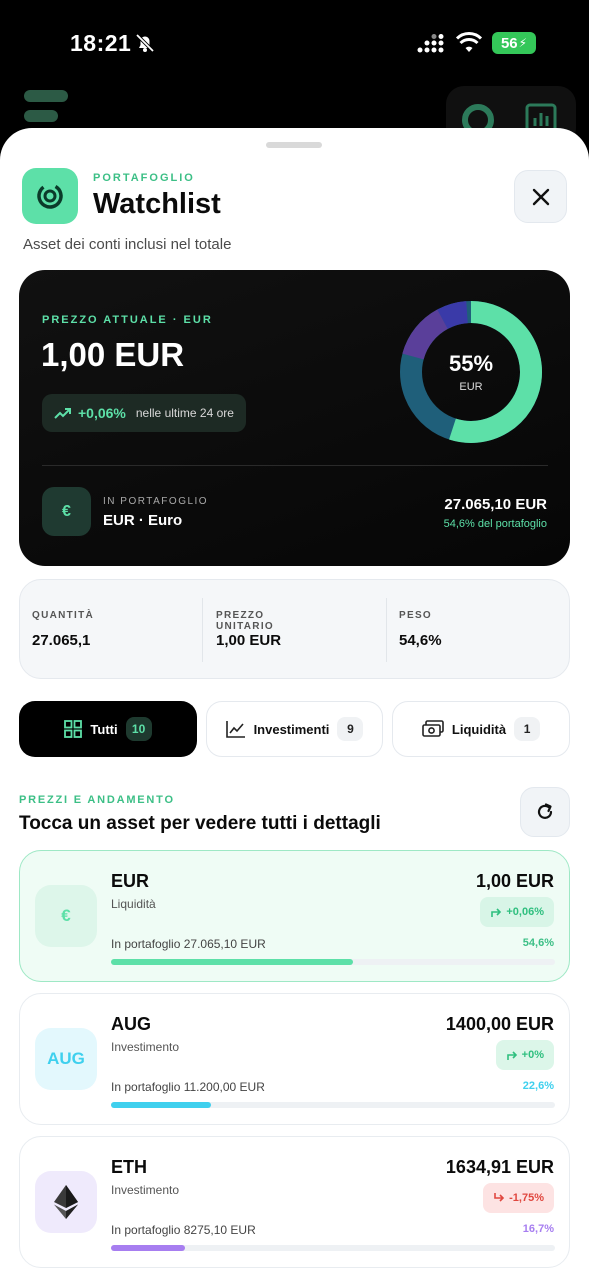 The image size is (589, 1280). Describe the element at coordinates (104, 729) in the screenshot. I see `tab-label: Tutti` at that location.